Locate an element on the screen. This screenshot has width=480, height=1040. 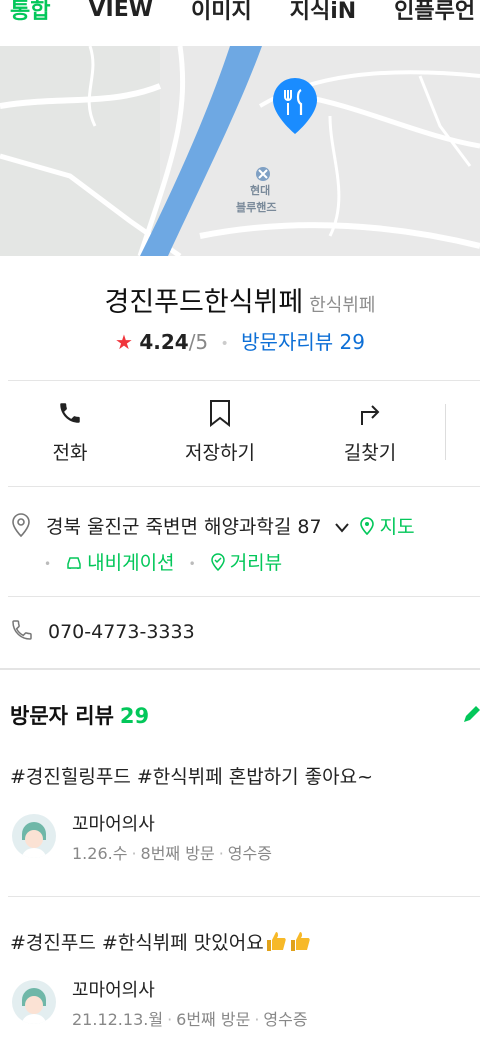
map-poi-label: 현대 is located at coordinates (260, 190).